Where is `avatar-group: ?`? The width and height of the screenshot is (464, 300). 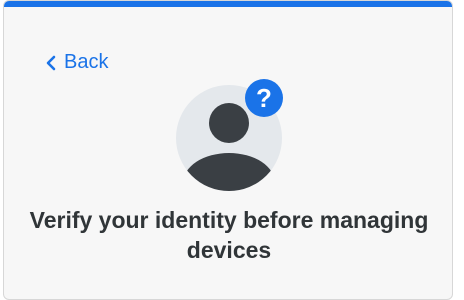 avatar-group: ? is located at coordinates (229, 135).